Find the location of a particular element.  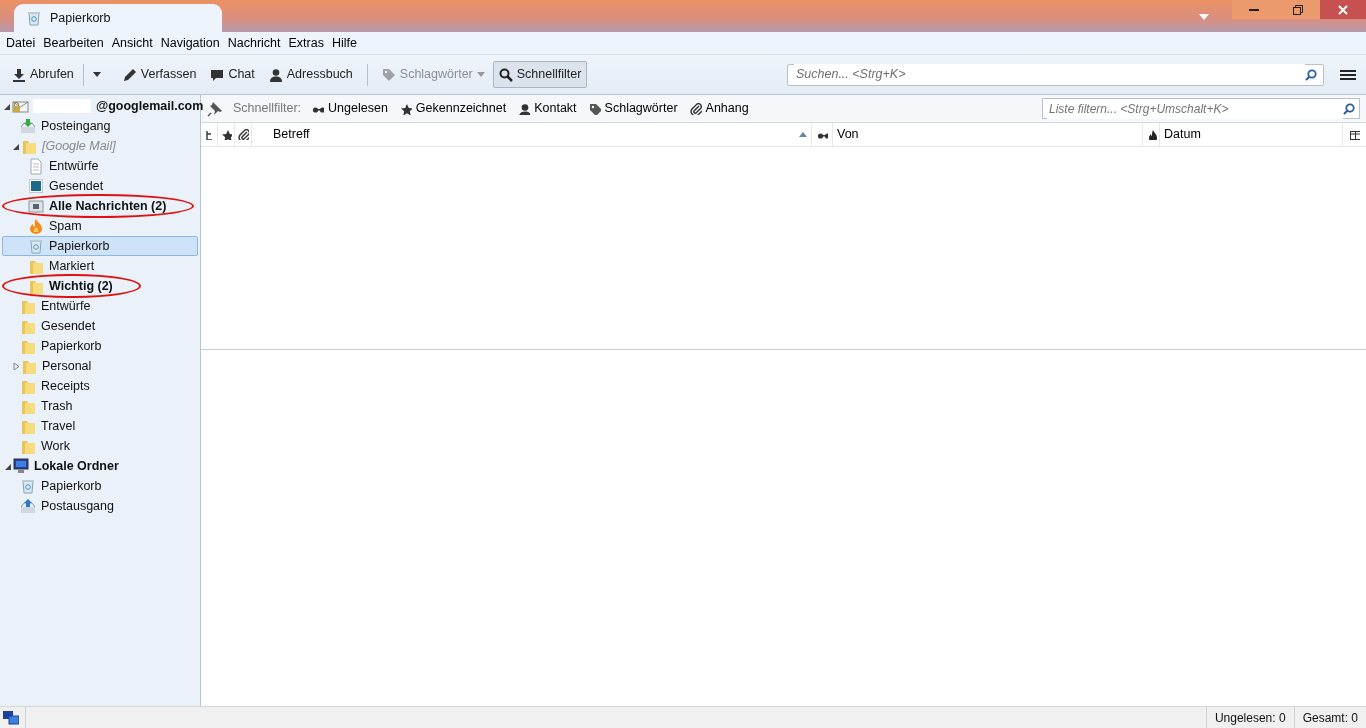

column-header is located at coordinates (243, 134).